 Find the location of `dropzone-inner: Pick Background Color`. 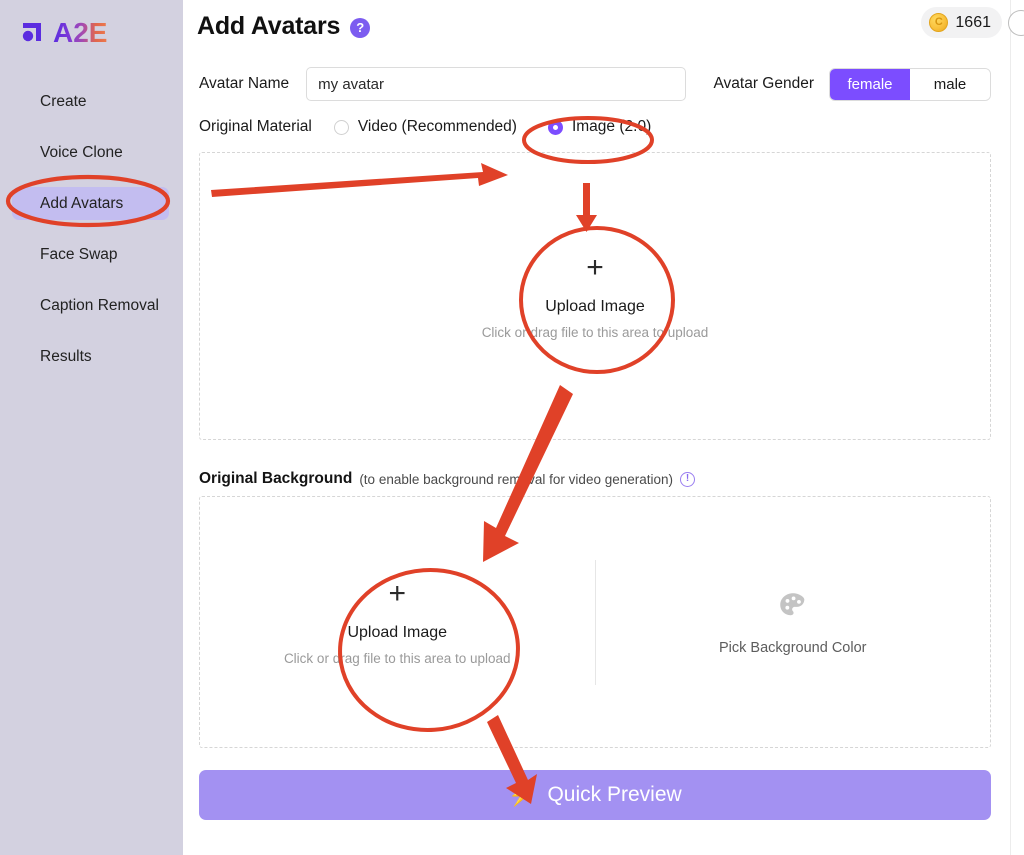

dropzone-inner: Pick Background Color is located at coordinates (793, 622).